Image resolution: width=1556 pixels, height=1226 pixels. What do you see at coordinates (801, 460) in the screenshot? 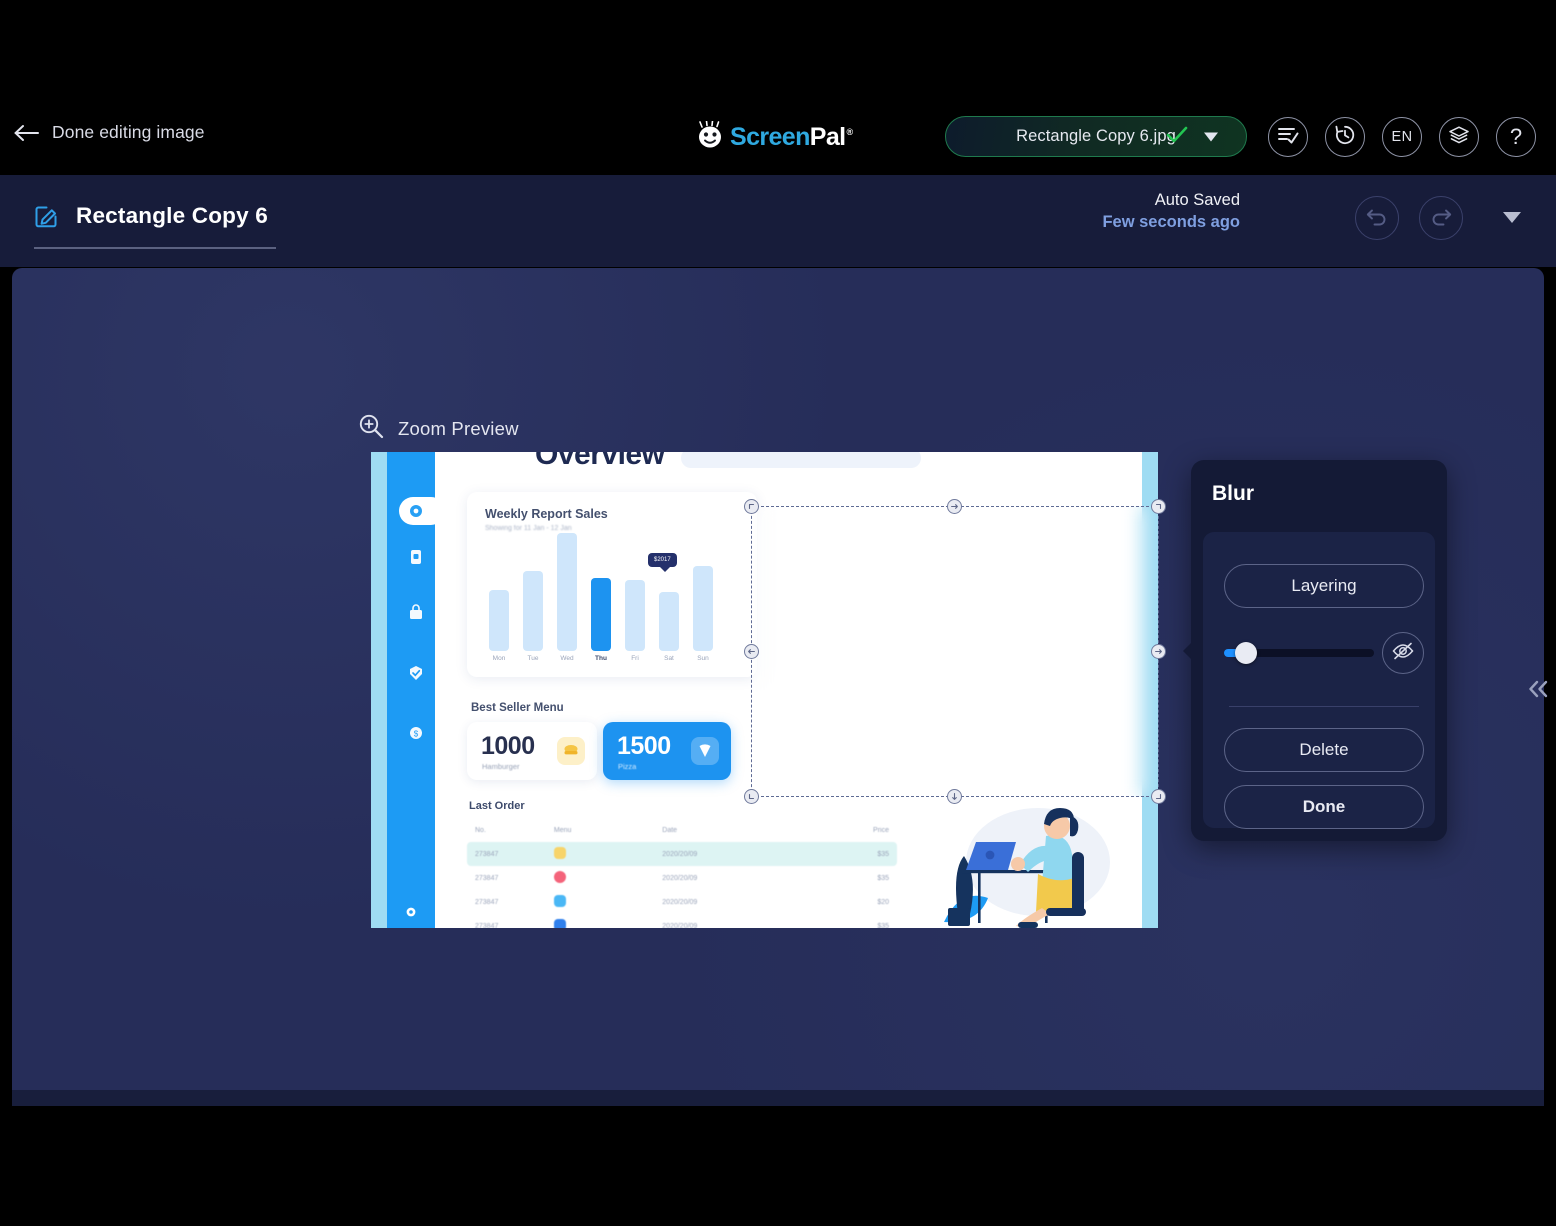
I see `dashboard-search-input` at bounding box center [801, 460].